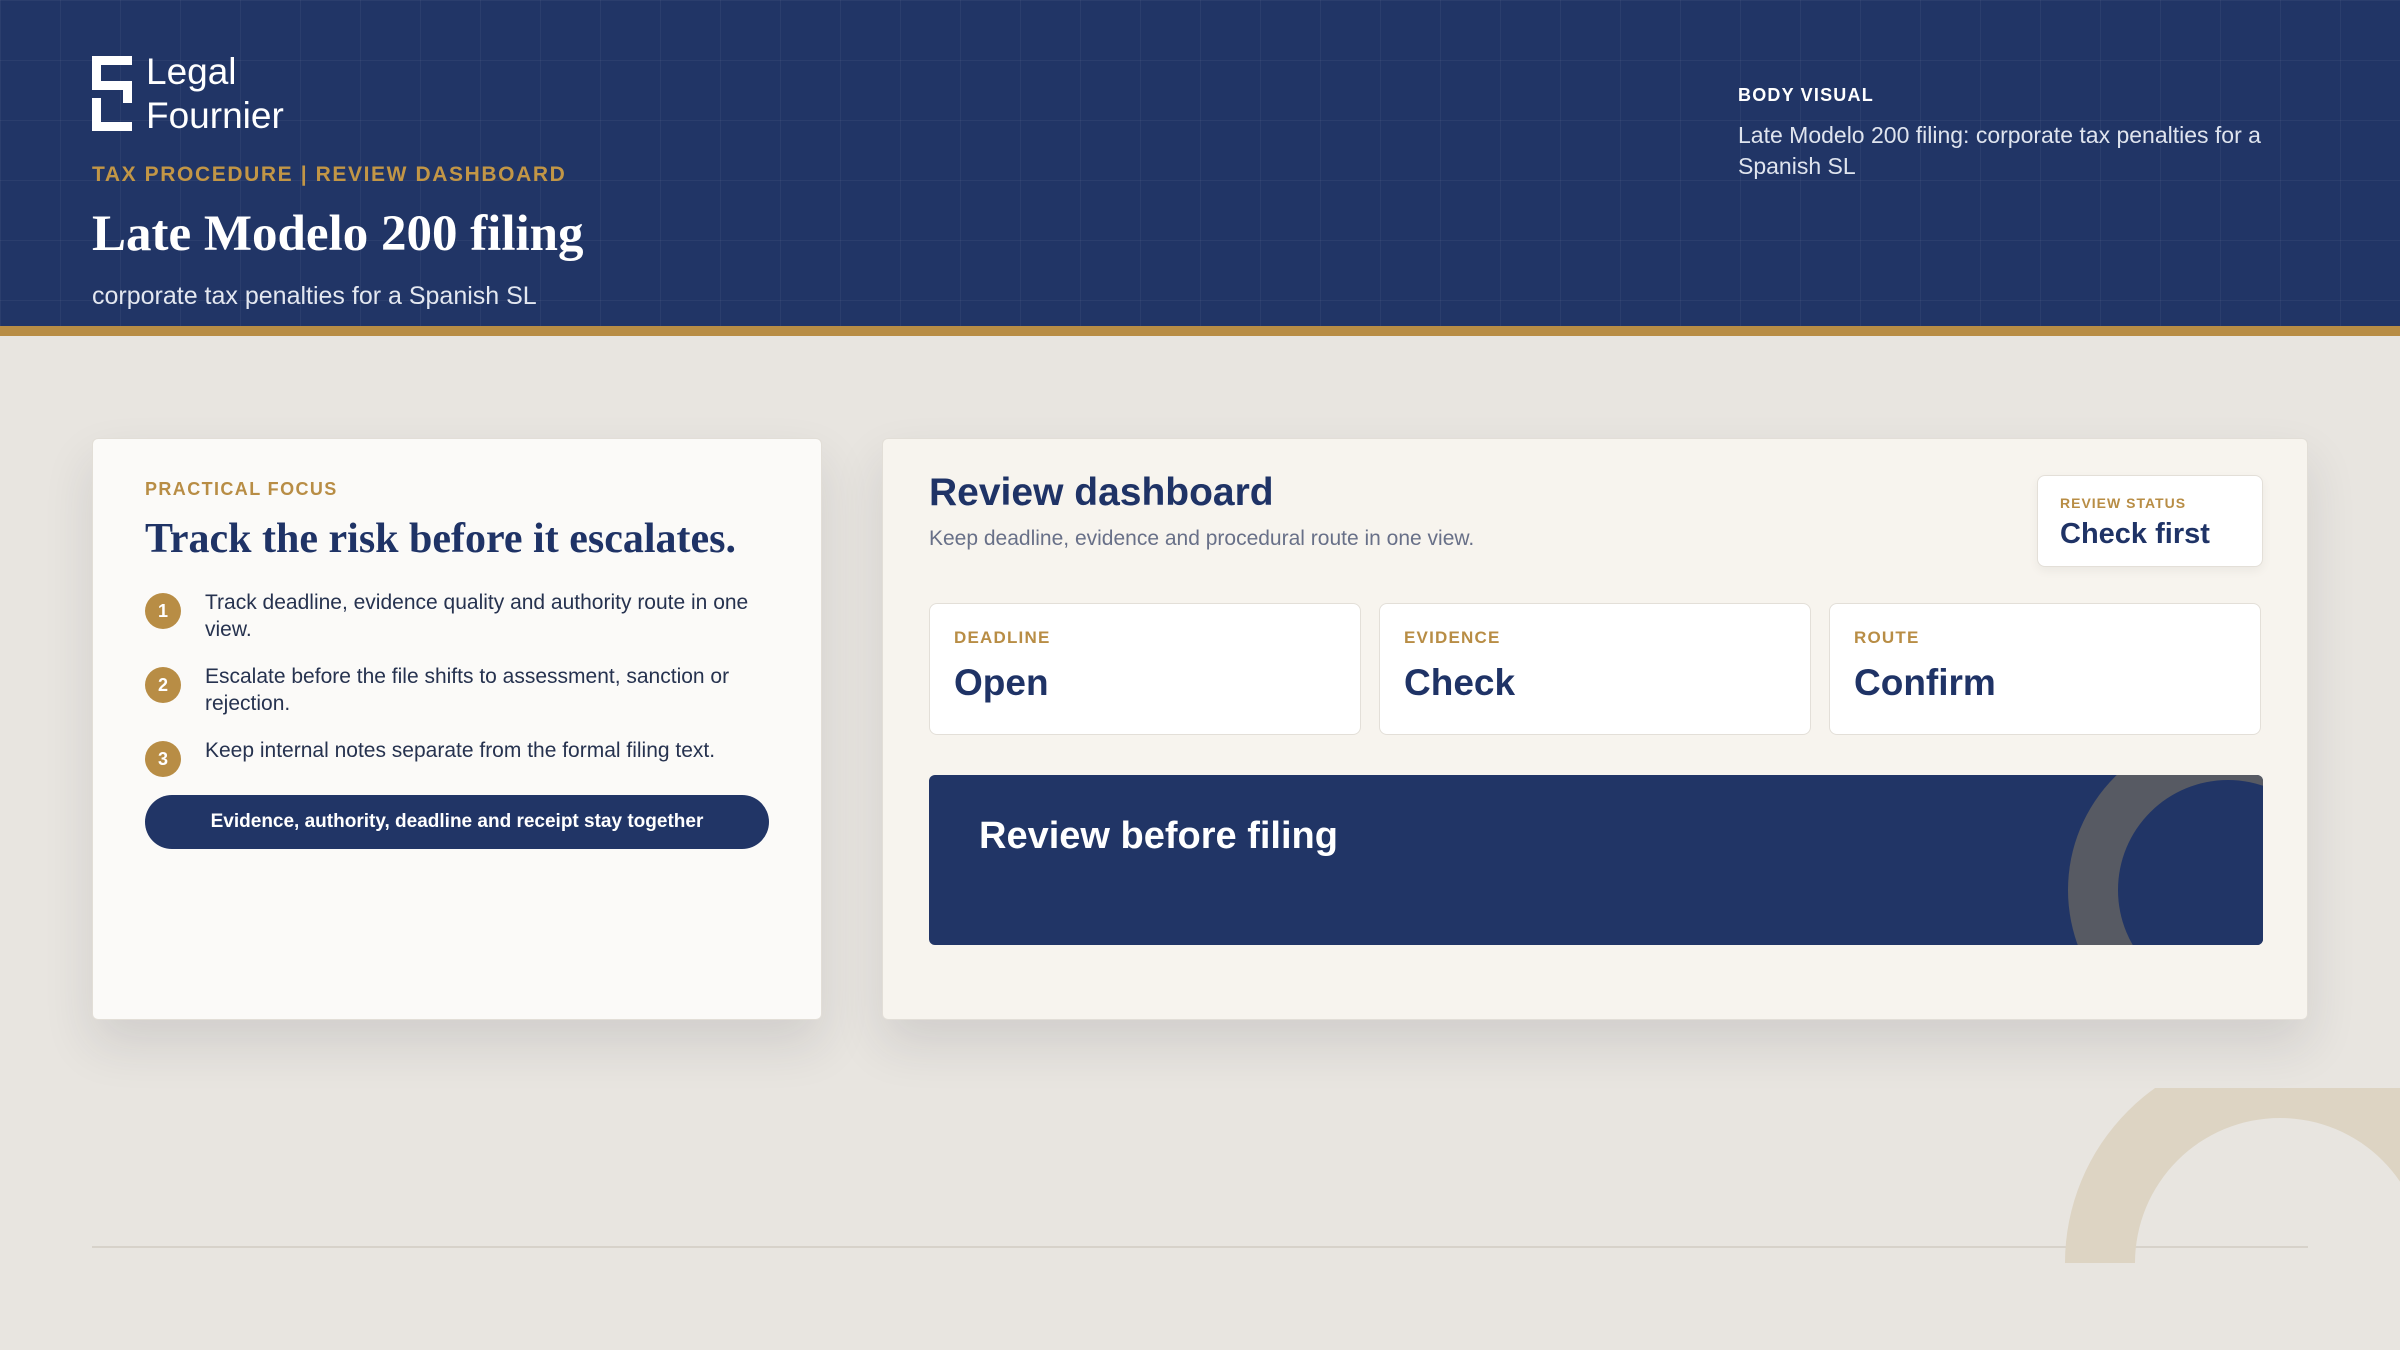 The image size is (2400, 1350). I want to click on header-eyebrow: TAX PROCEDURE | REVIEW DASHBOARD, so click(329, 174).